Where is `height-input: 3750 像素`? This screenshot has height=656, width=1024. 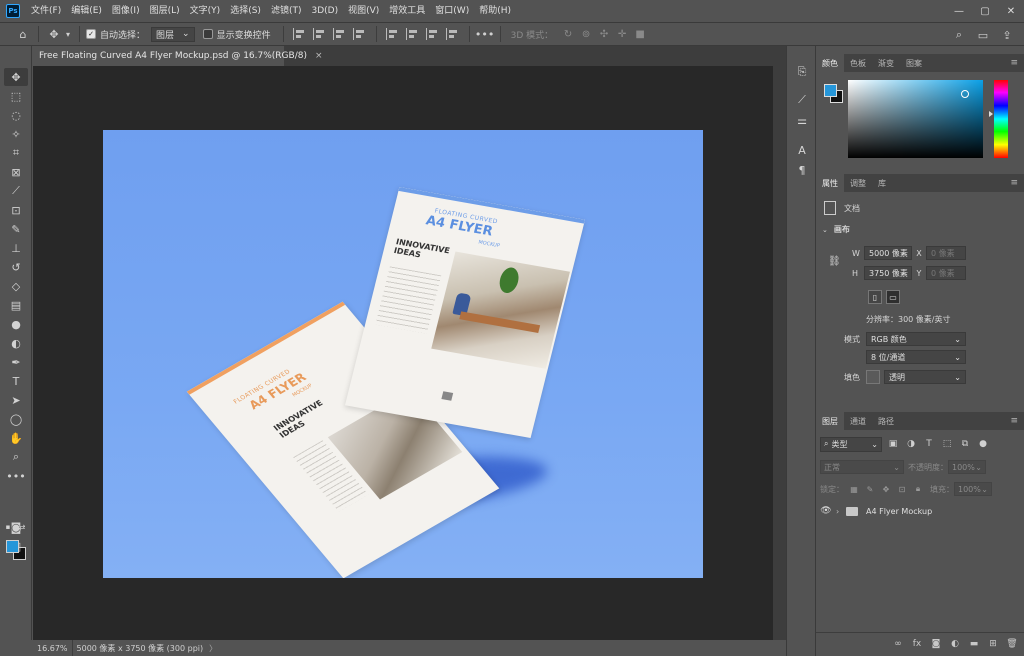
height-input: 3750 像素 is located at coordinates (888, 273).